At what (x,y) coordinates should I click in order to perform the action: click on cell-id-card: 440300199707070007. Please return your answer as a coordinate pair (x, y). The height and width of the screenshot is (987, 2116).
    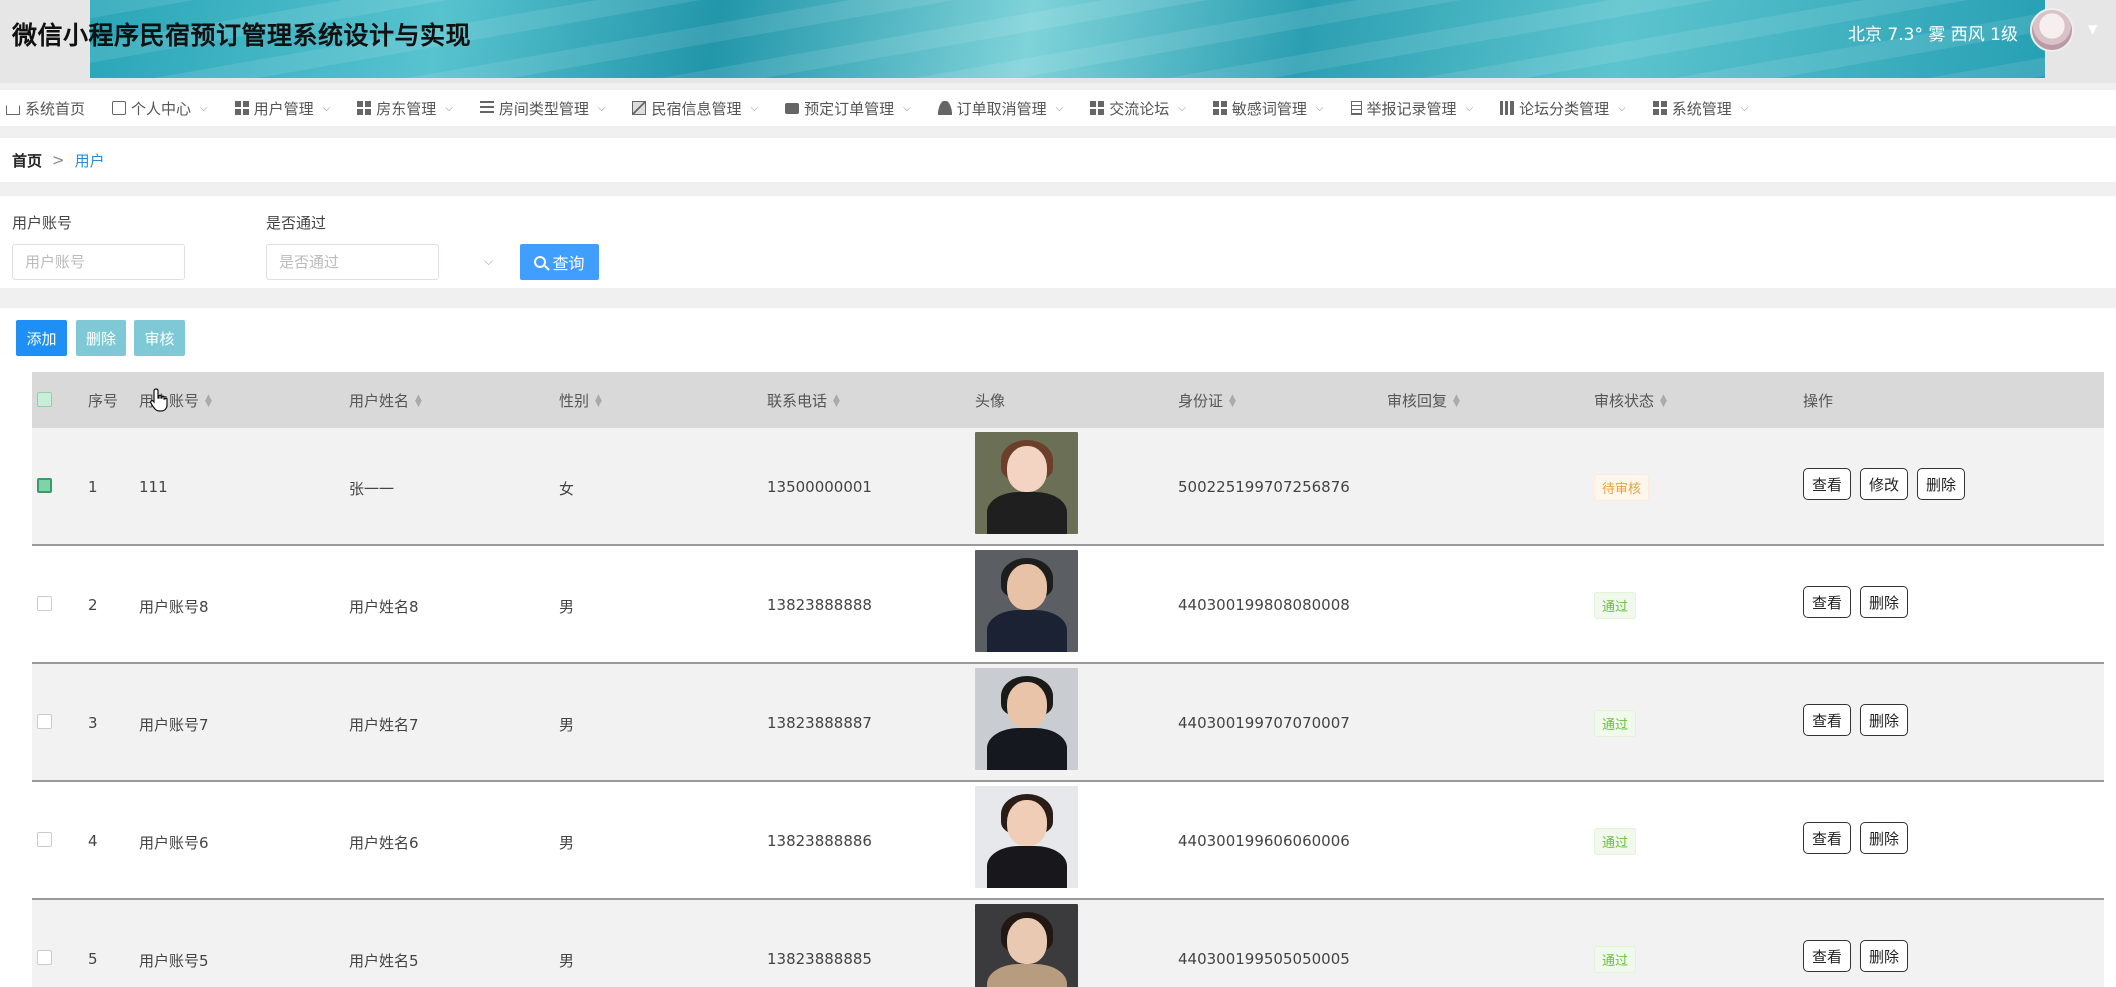
    Looking at the image, I should click on (1264, 723).